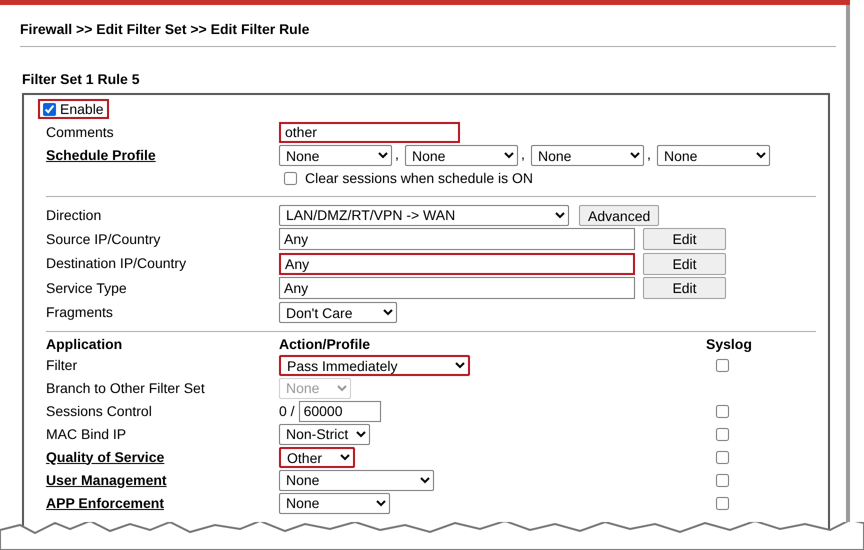 This screenshot has height=550, width=864. I want to click on dropdown: Don't Care, so click(338, 312).